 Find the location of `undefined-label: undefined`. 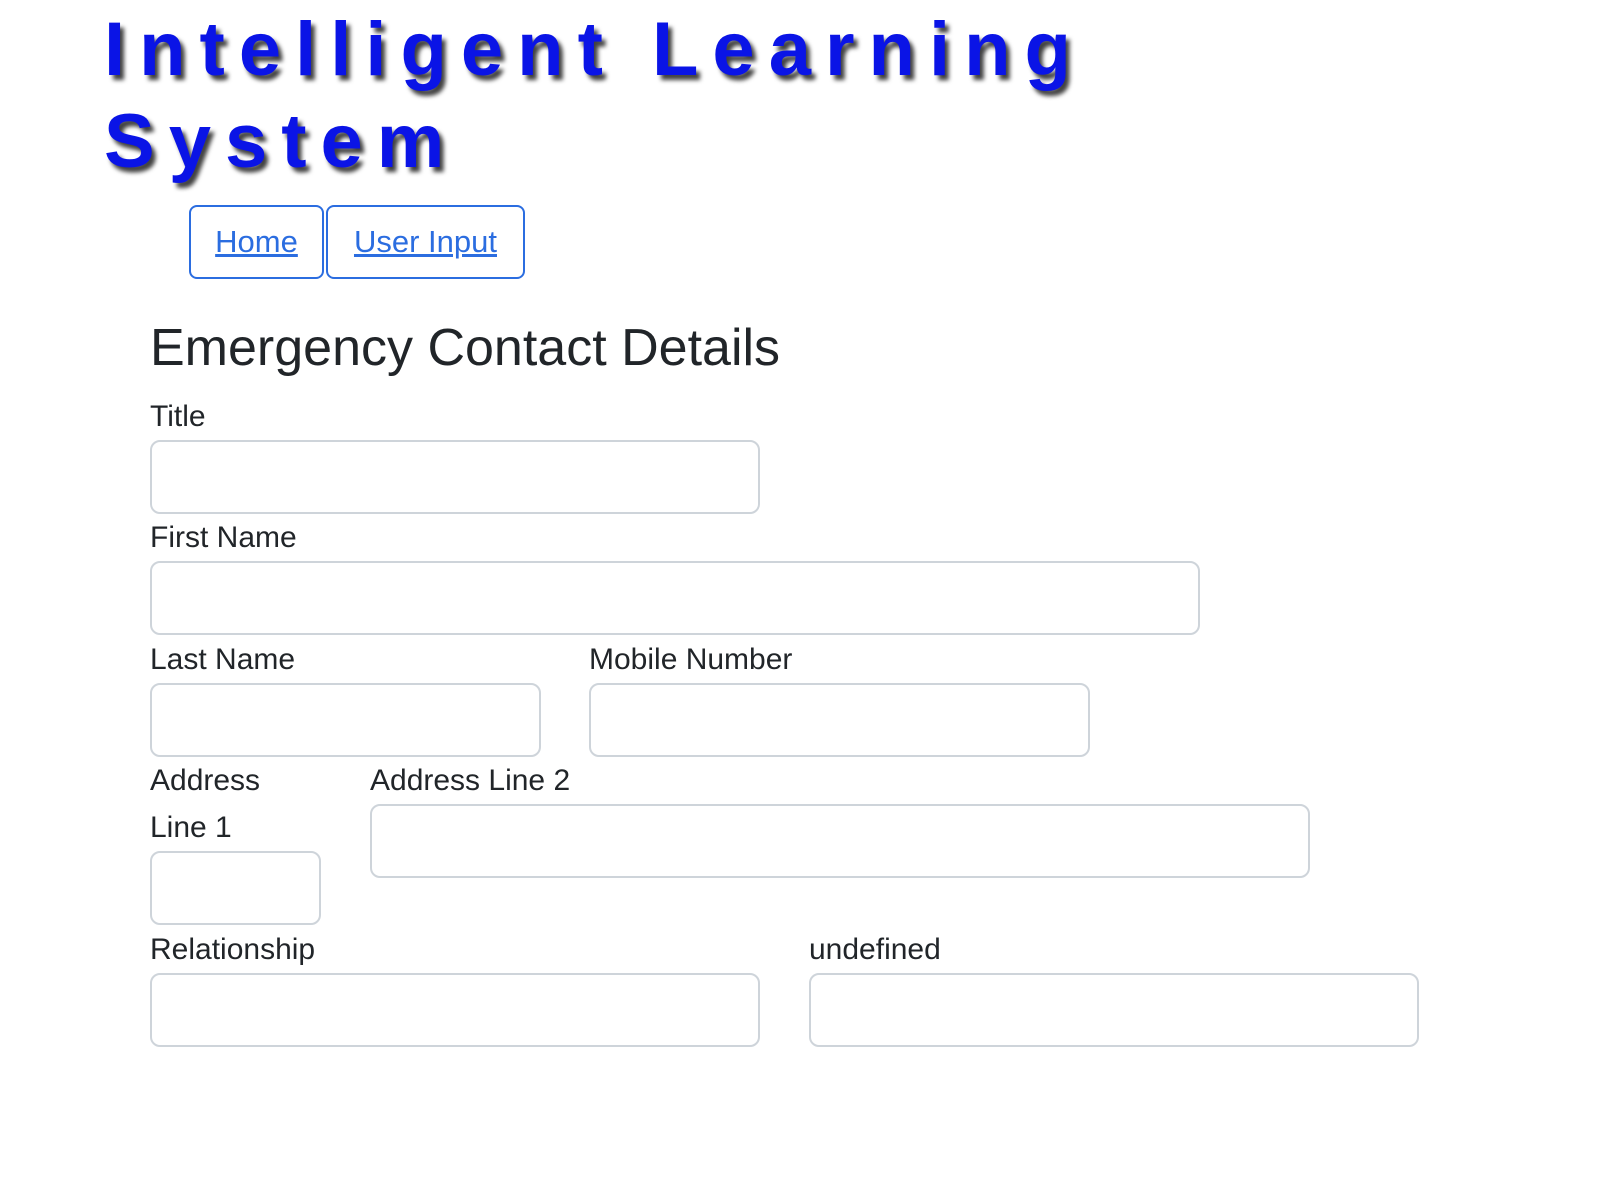

undefined-label: undefined is located at coordinates (875, 949).